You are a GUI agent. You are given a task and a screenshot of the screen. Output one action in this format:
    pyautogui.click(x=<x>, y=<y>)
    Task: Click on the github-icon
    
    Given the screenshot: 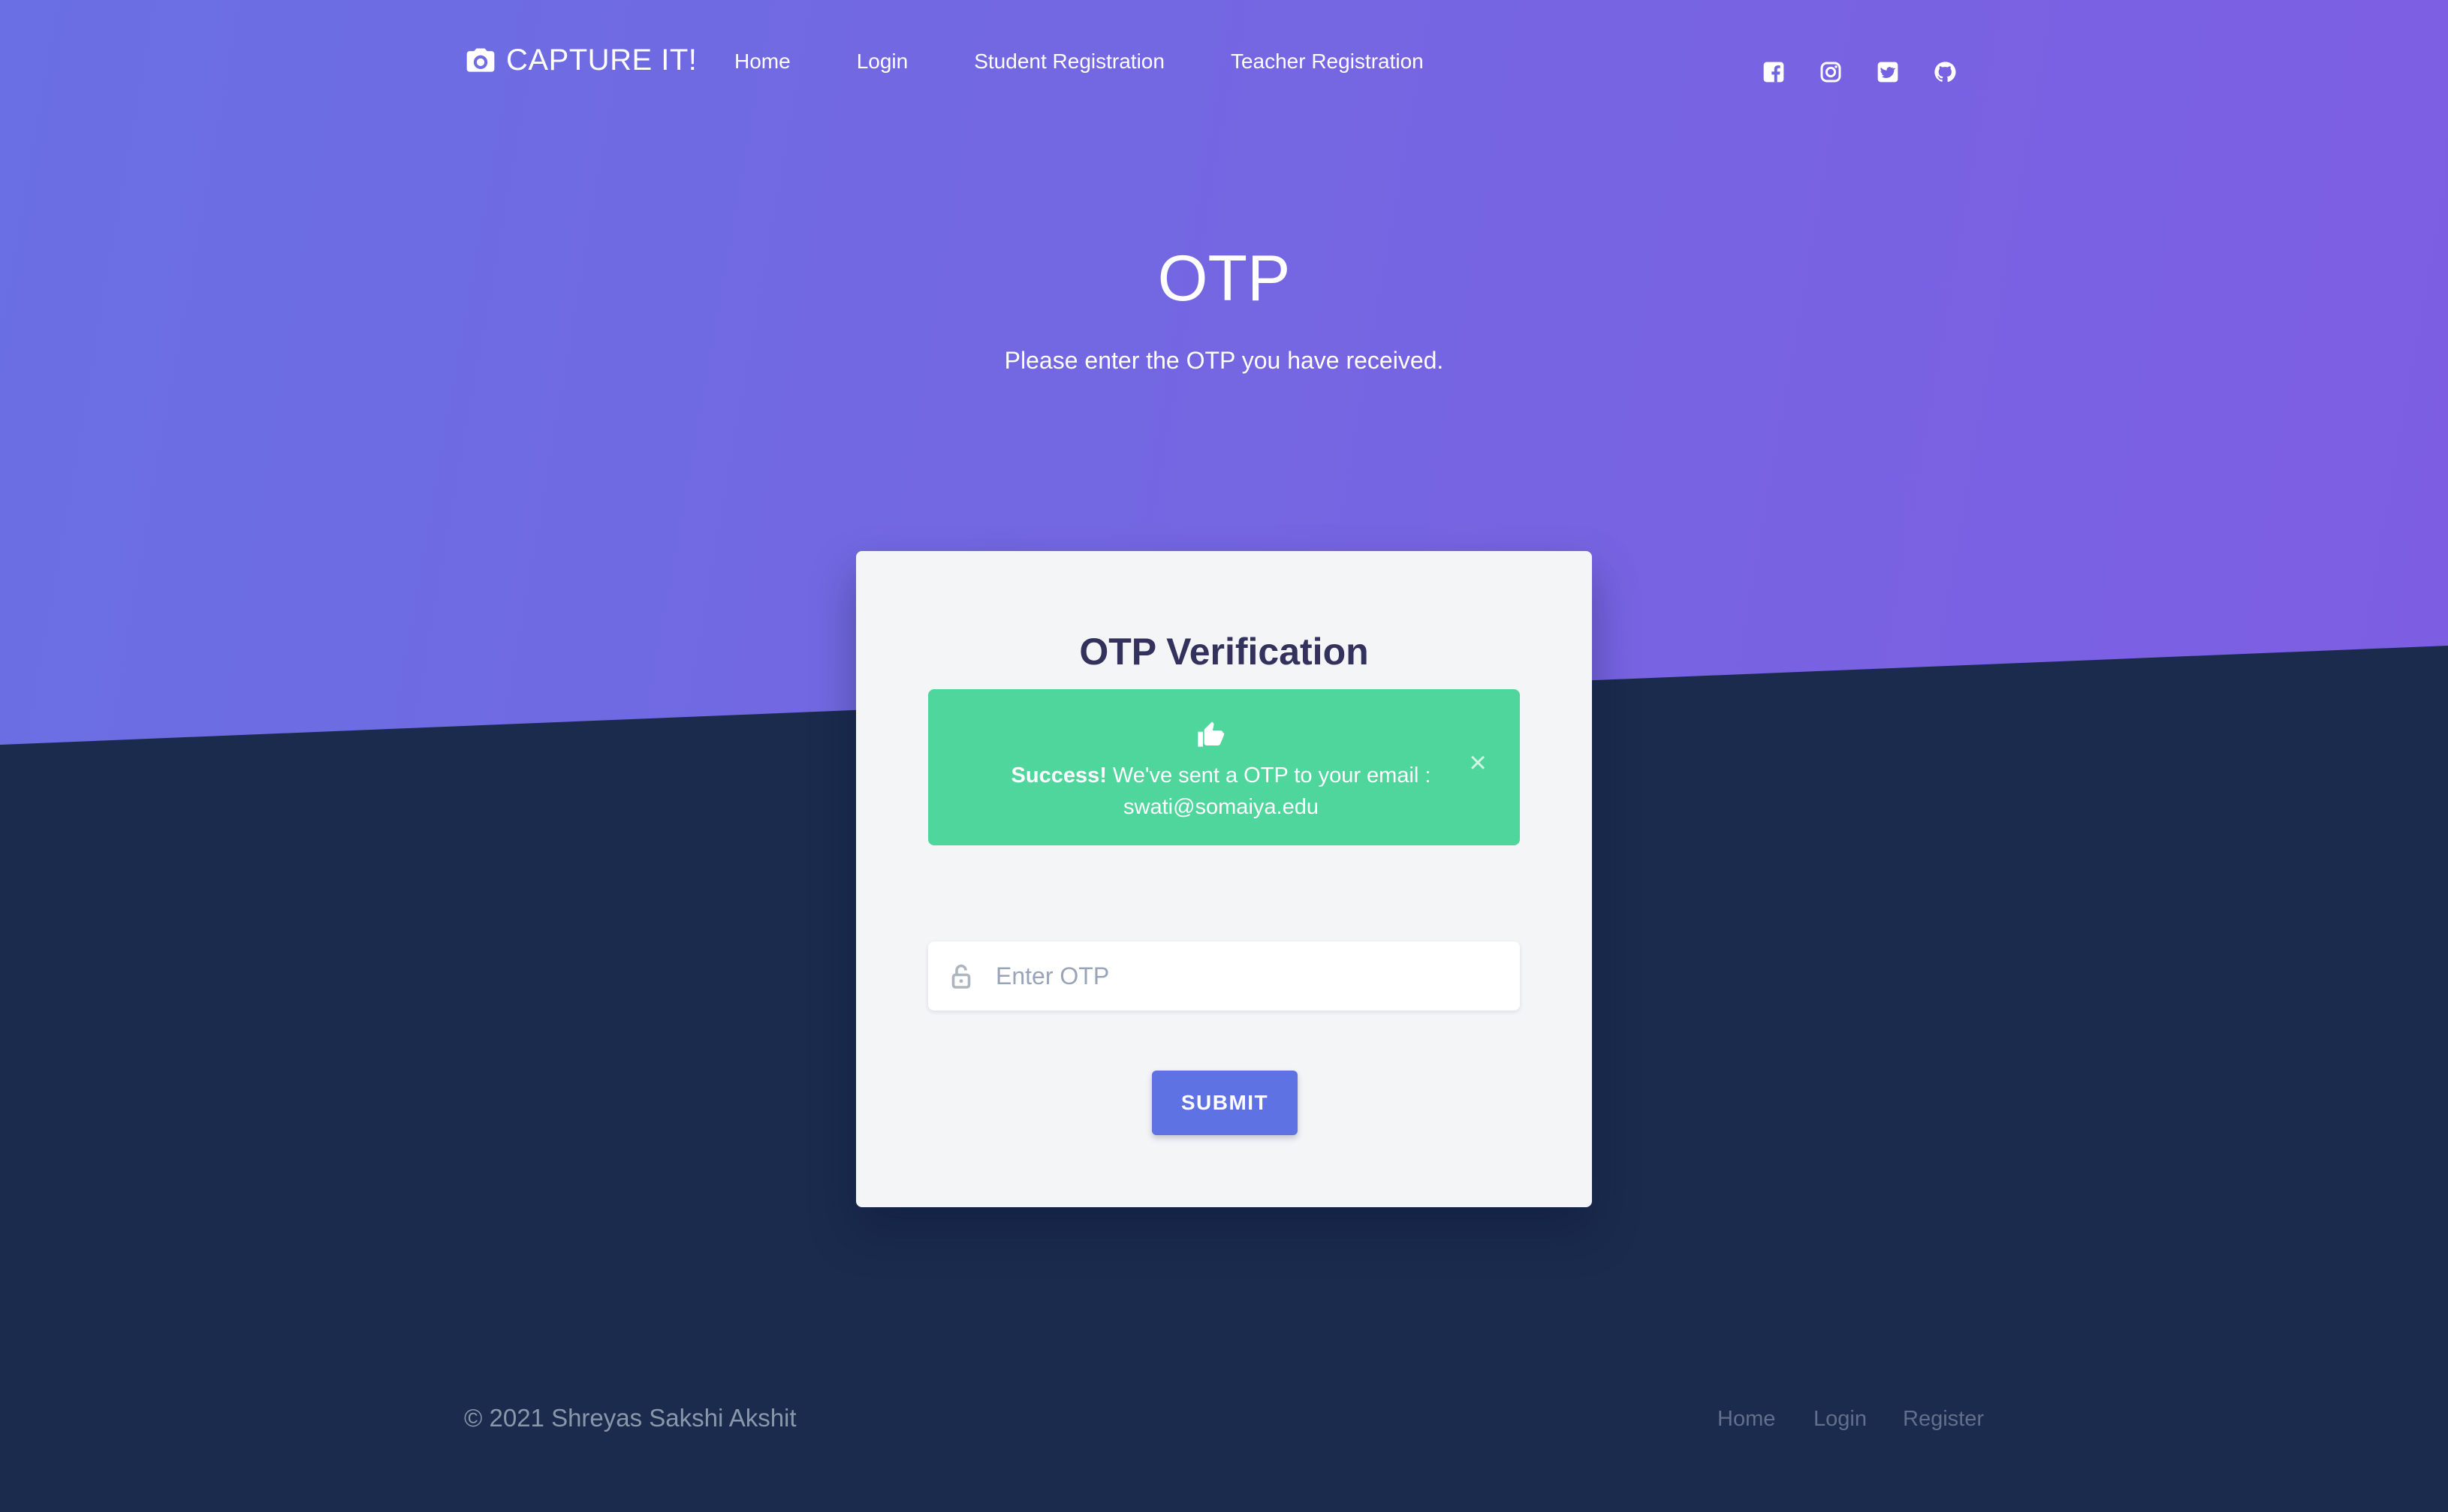 What is the action you would take?
    pyautogui.click(x=1945, y=72)
    